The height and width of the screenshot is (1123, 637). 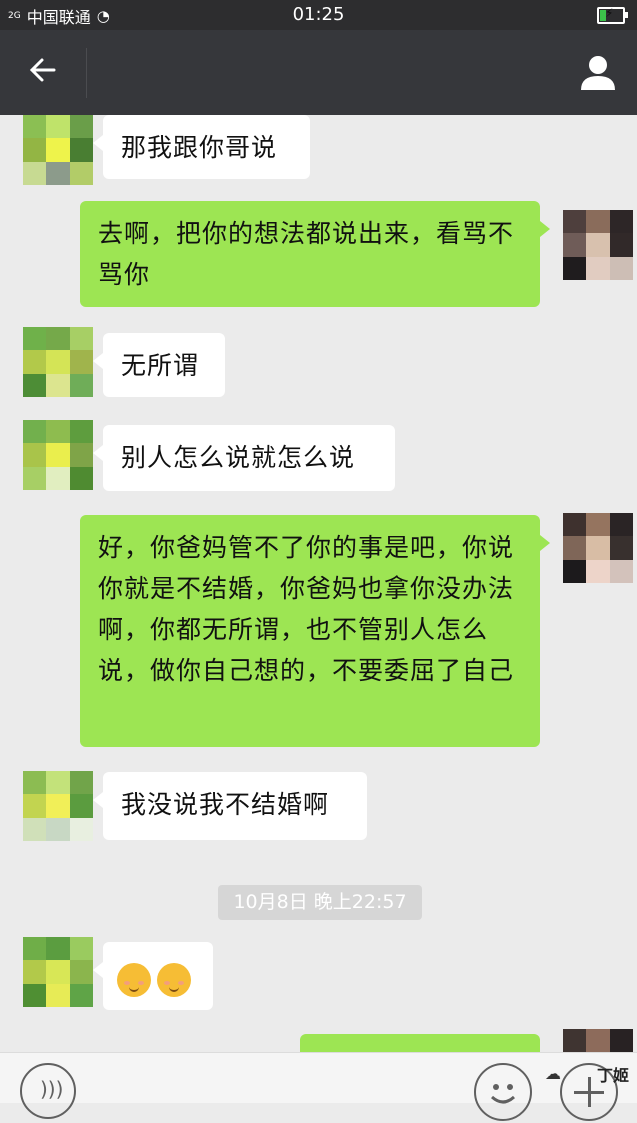 I want to click on person-icon, so click(x=598, y=73).